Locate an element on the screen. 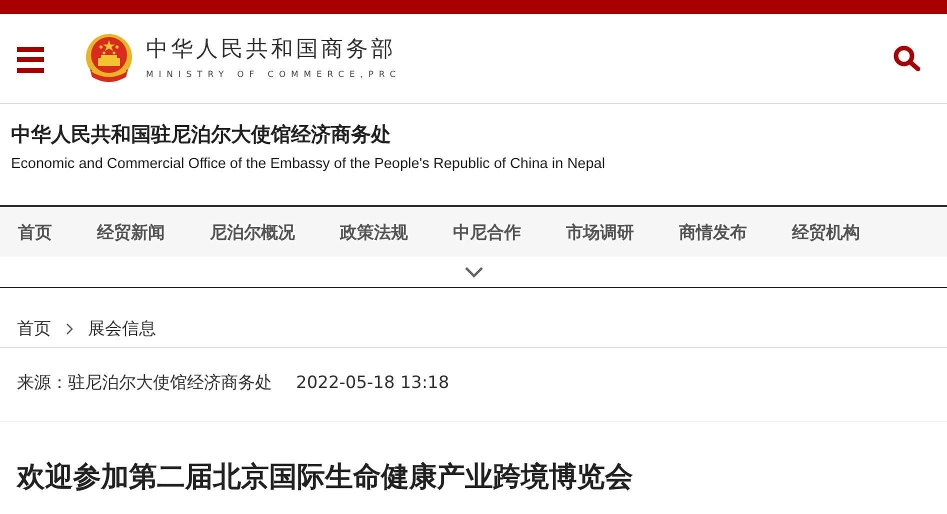  breadcrumb-link: 展会信息 is located at coordinates (122, 328).